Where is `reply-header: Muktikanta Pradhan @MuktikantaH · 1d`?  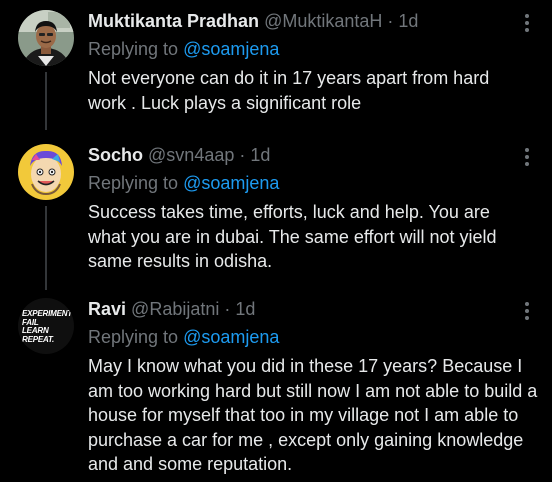 reply-header: Muktikanta Pradhan @MuktikantaH · 1d is located at coordinates (313, 21).